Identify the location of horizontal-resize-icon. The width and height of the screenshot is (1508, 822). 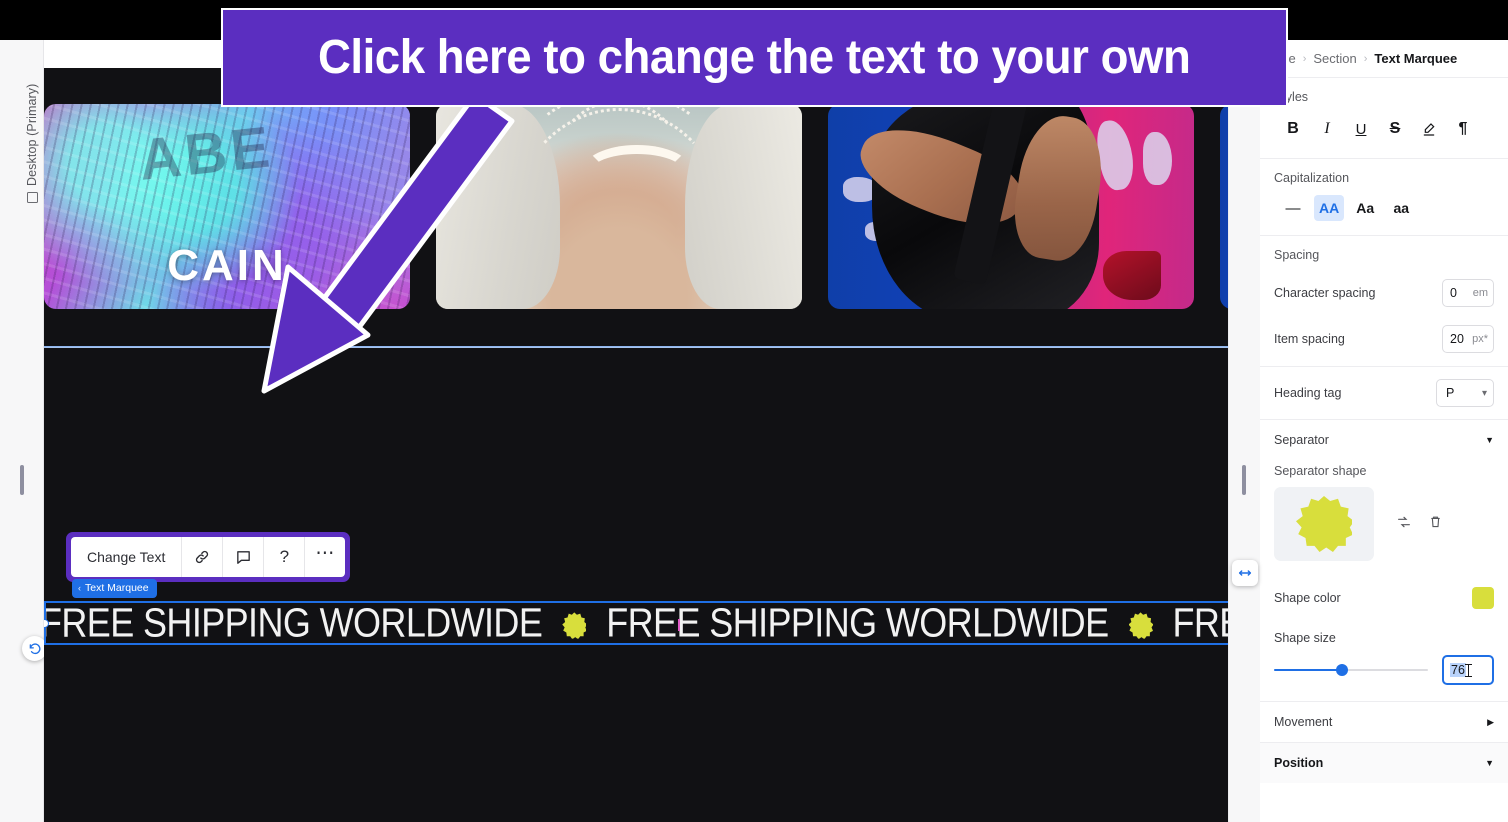
(1245, 573).